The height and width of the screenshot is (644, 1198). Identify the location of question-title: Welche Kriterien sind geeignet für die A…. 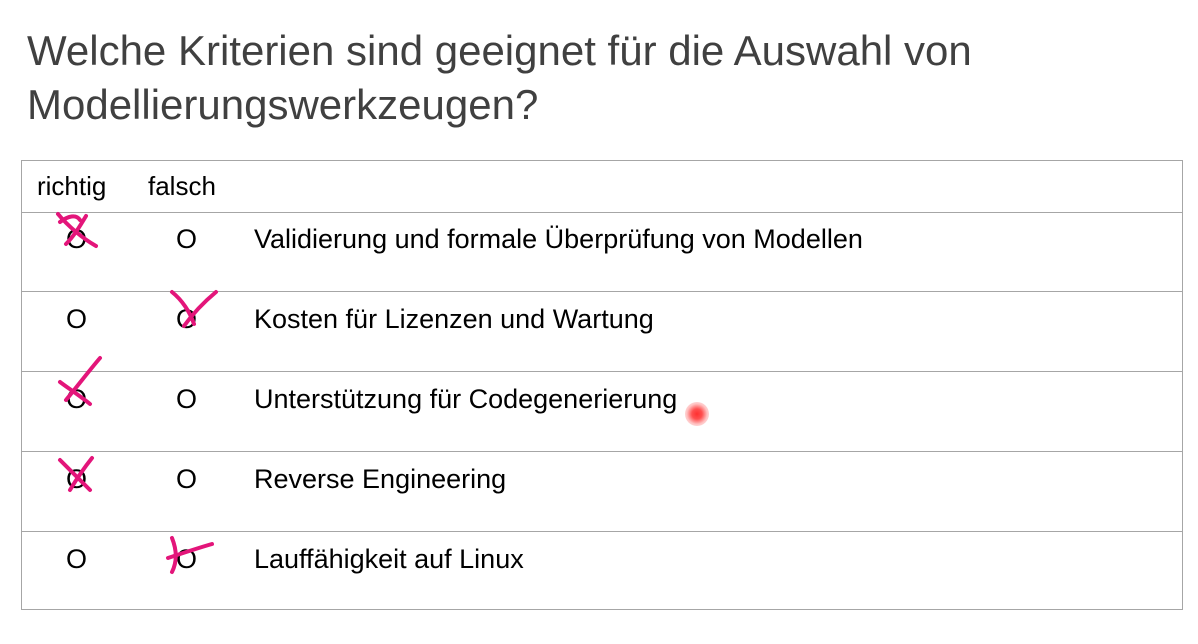
(499, 77).